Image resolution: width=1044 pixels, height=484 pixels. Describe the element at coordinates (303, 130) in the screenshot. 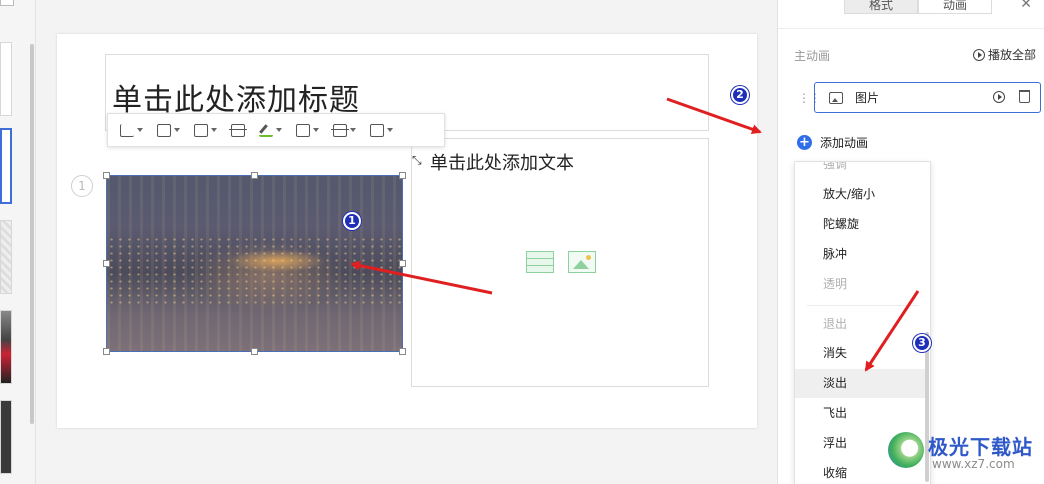

I see `border-icon` at that location.